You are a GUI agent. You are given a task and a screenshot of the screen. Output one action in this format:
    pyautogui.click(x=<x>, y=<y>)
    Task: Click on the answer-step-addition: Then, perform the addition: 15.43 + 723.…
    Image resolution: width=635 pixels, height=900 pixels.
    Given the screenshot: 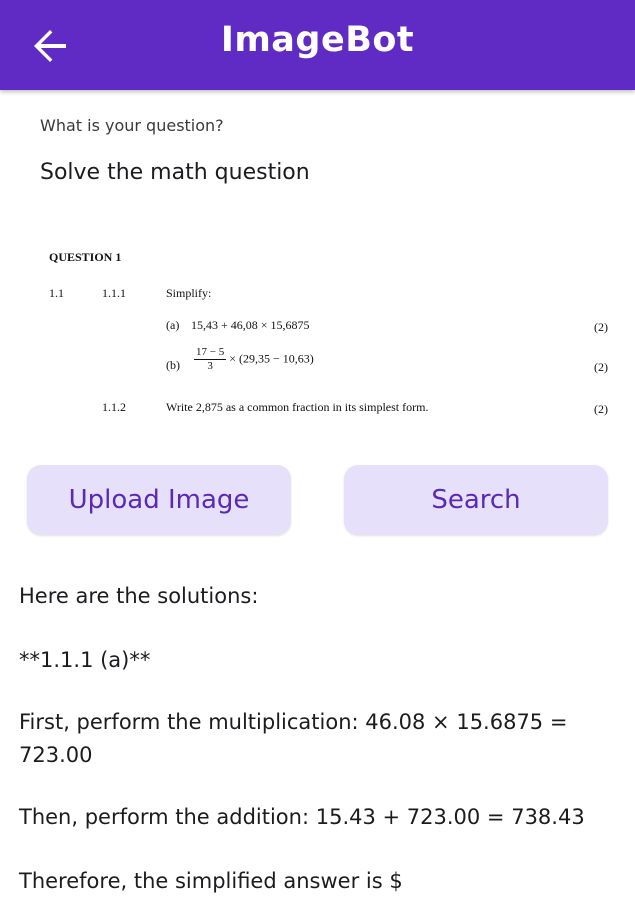 What is the action you would take?
    pyautogui.click(x=302, y=817)
    